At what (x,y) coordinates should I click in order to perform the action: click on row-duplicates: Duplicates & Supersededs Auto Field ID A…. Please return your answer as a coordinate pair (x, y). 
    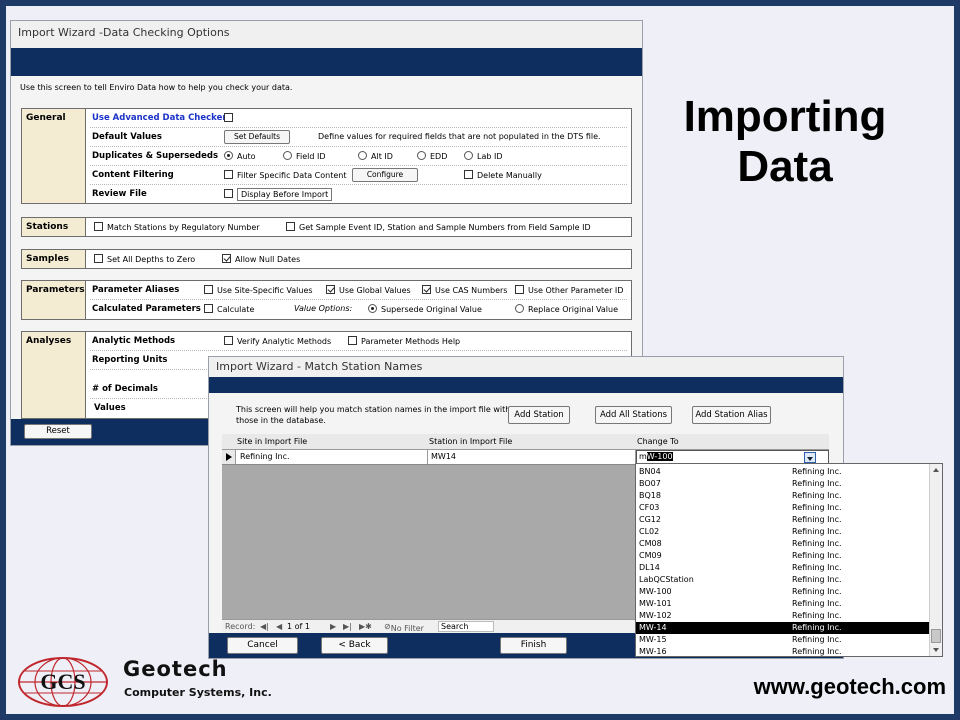
    Looking at the image, I should click on (358, 157).